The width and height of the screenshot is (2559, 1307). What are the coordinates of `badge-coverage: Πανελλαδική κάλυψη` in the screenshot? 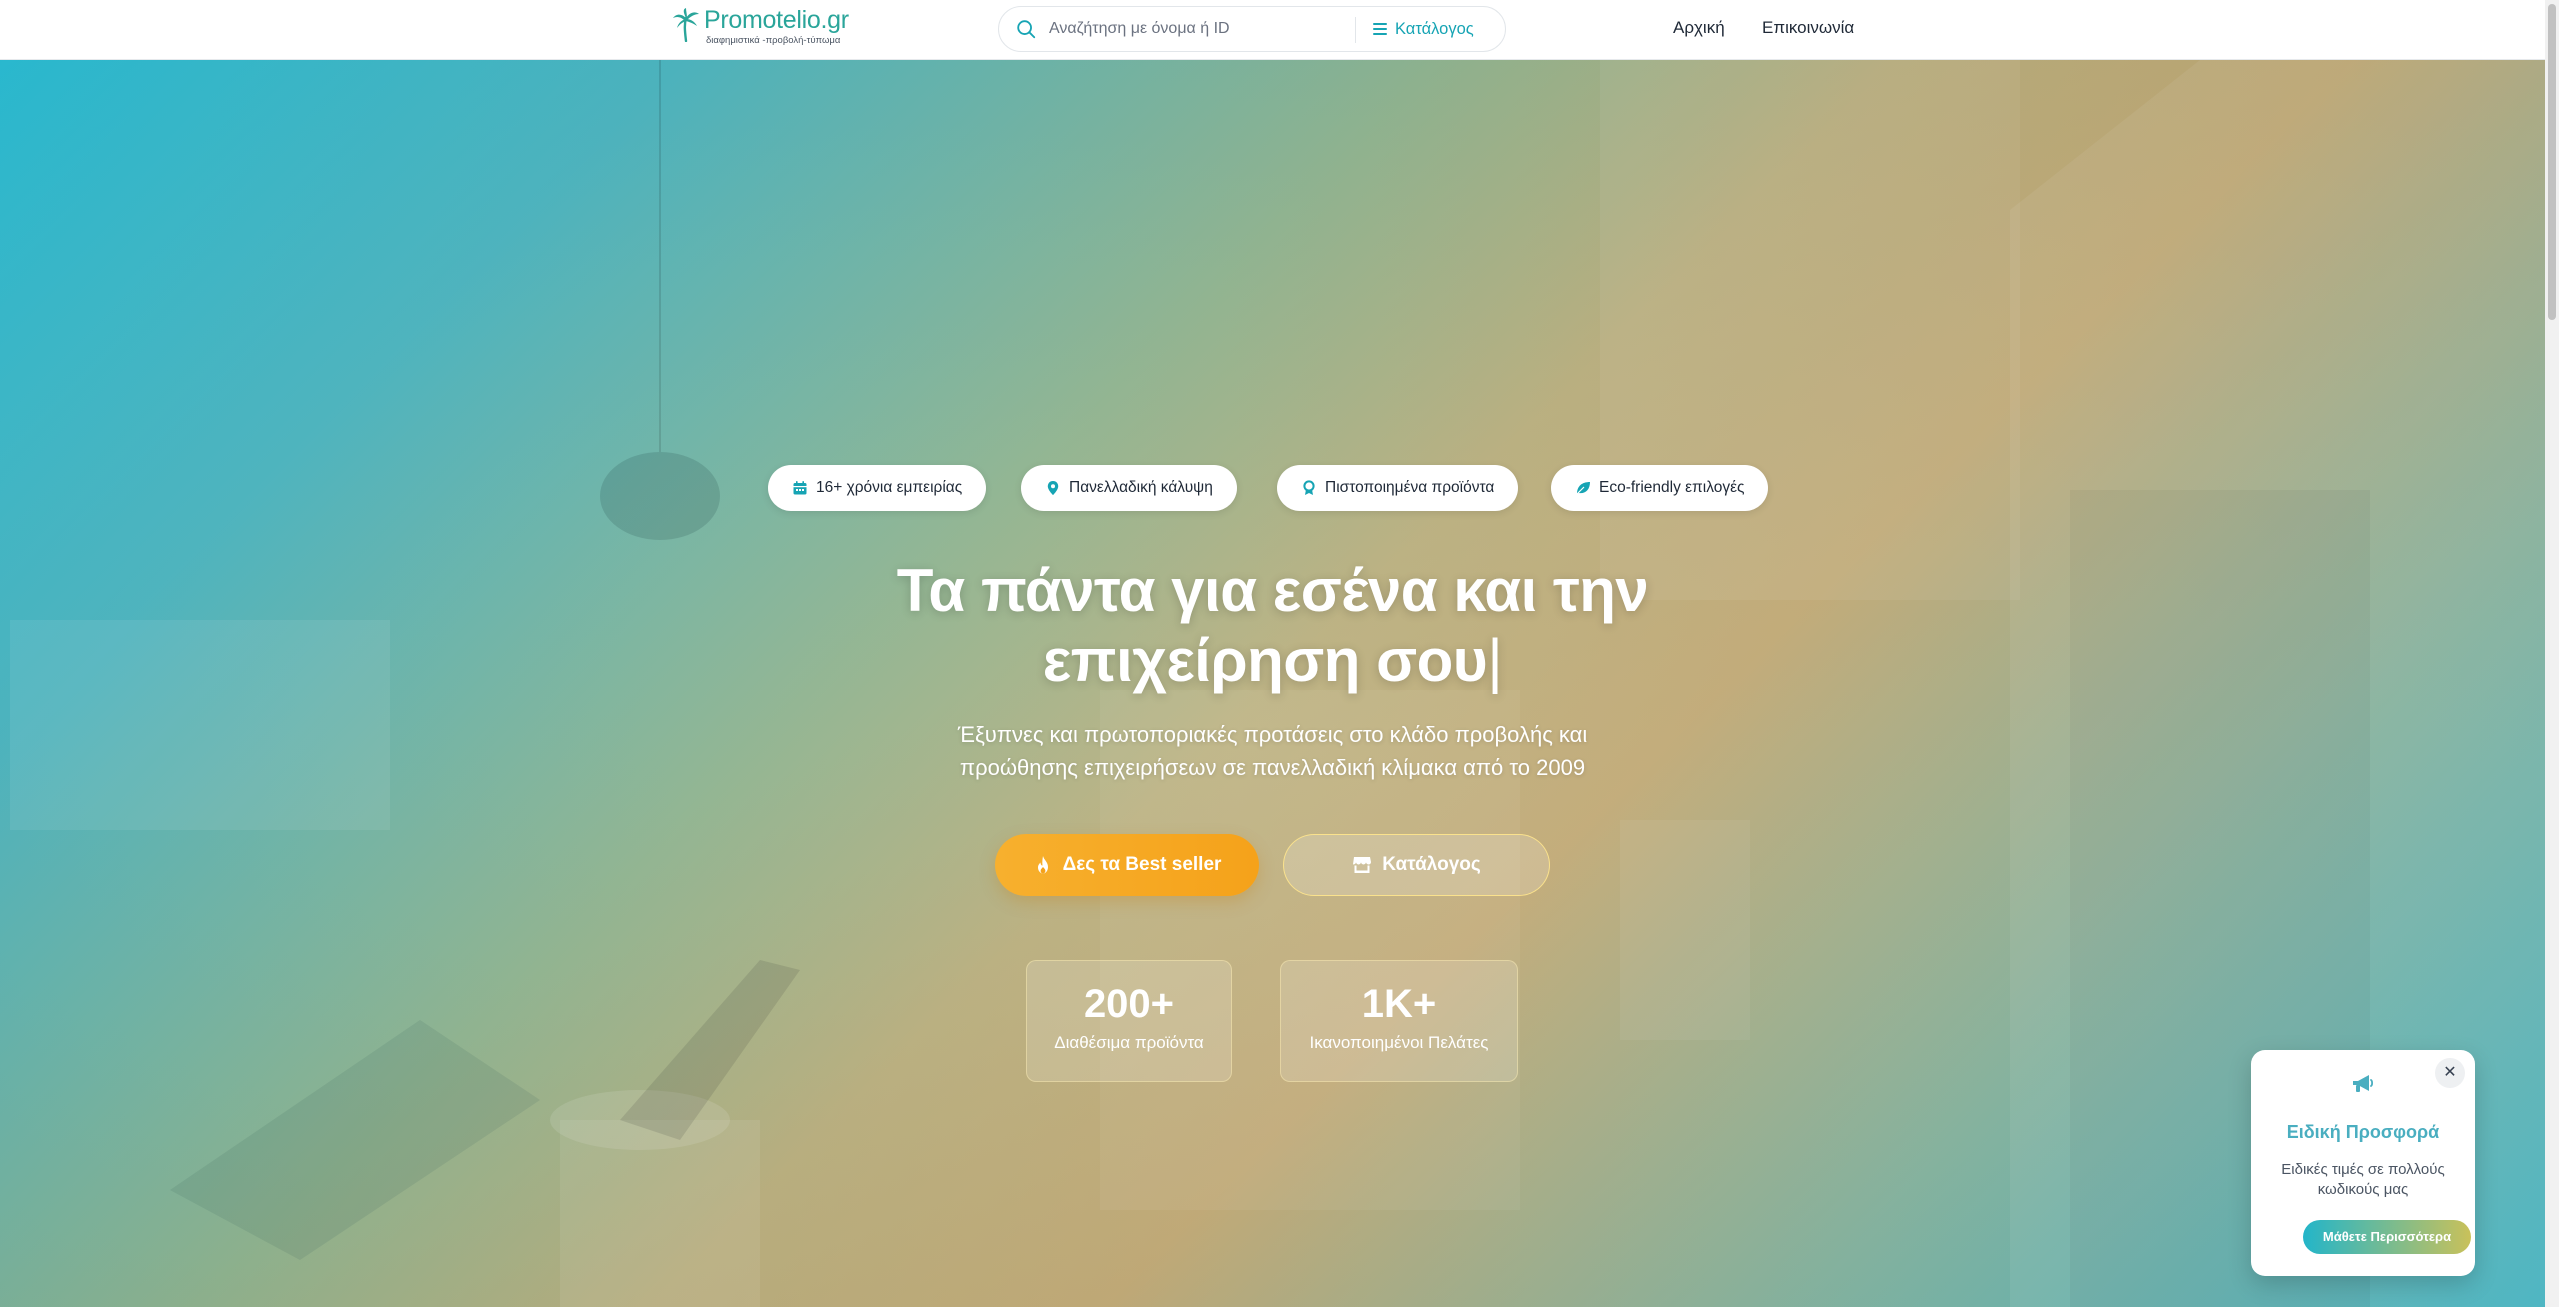 It's located at (1129, 488).